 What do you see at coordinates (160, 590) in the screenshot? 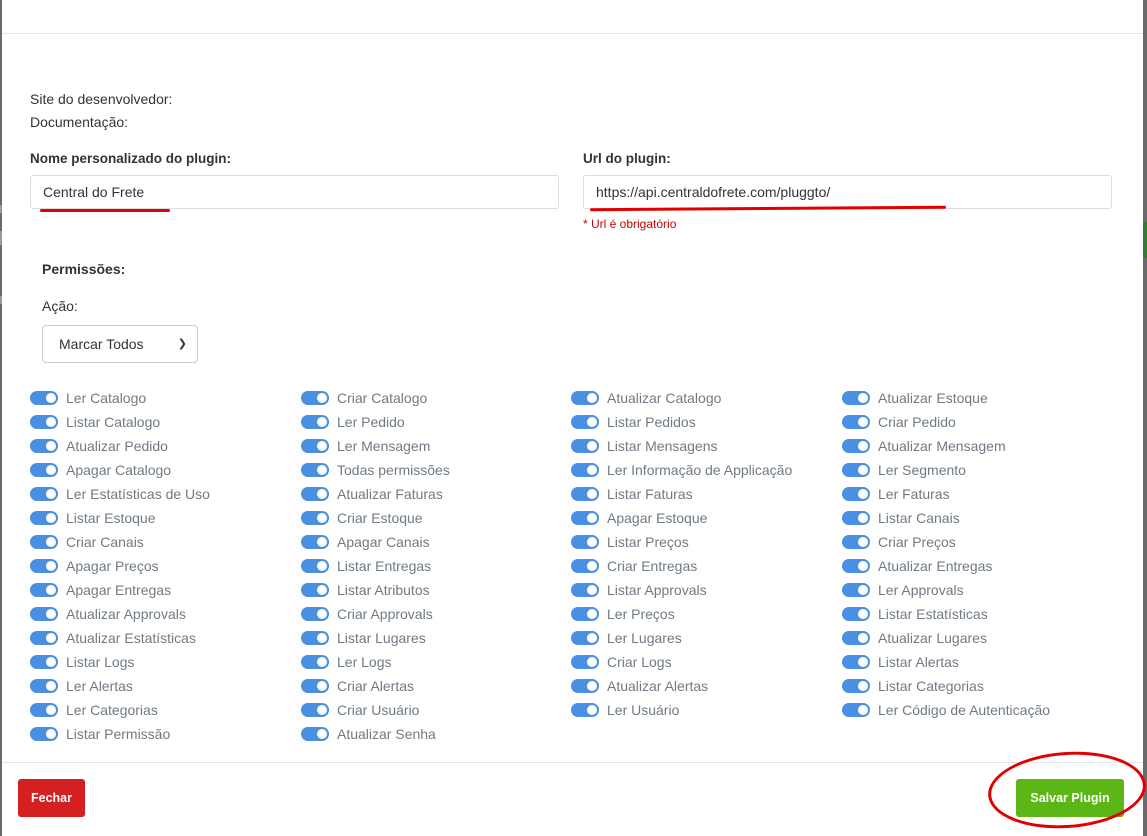
I see `permission-item: Apagar Entregas` at bounding box center [160, 590].